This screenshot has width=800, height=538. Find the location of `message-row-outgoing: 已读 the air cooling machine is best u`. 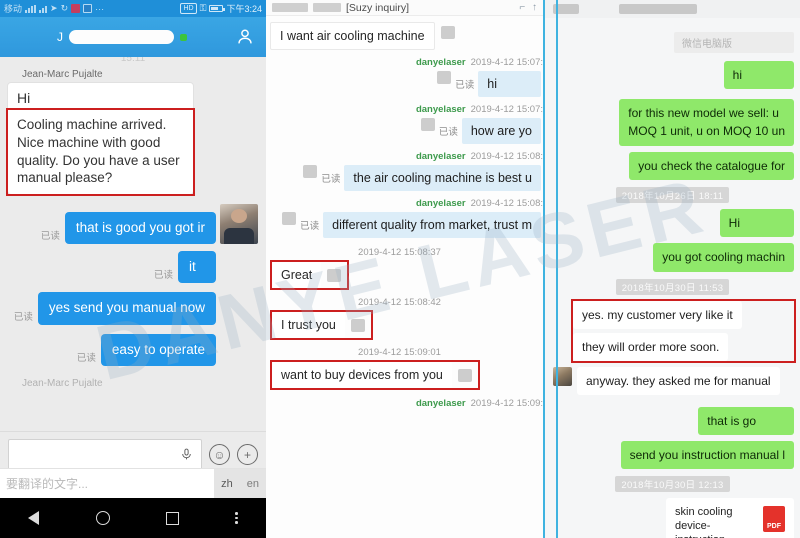

message-row-outgoing: 已读 the air cooling machine is best u is located at coordinates (405, 178).